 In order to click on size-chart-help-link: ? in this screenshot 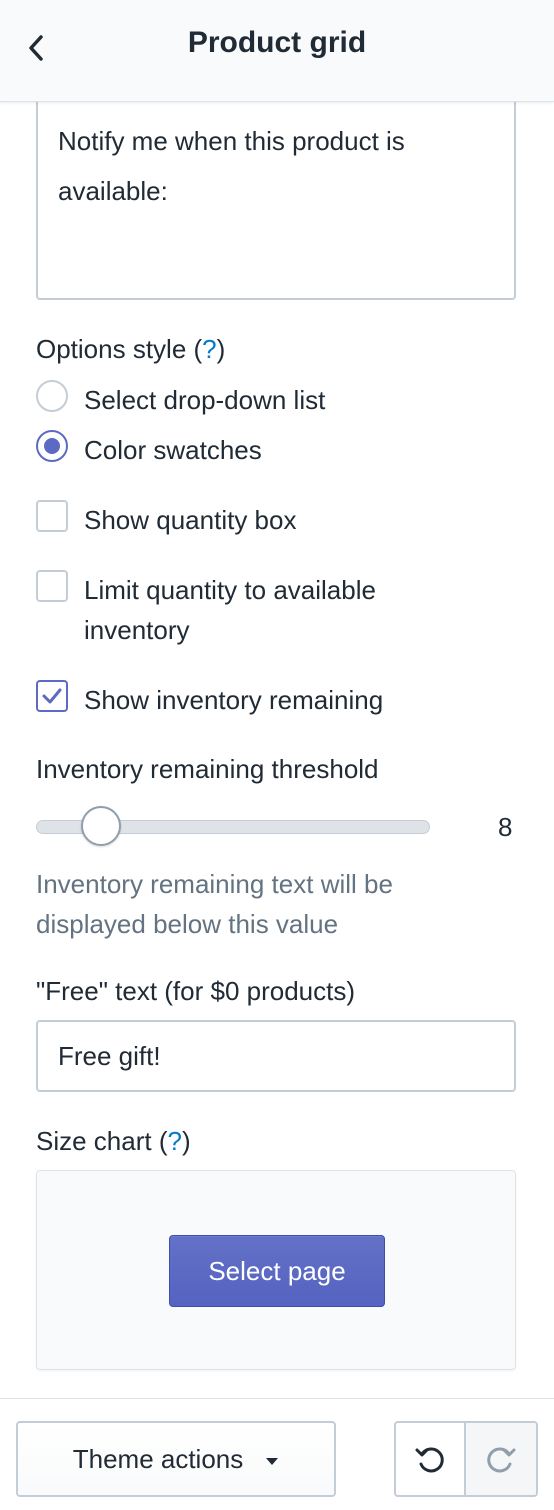, I will do `click(175, 1141)`.